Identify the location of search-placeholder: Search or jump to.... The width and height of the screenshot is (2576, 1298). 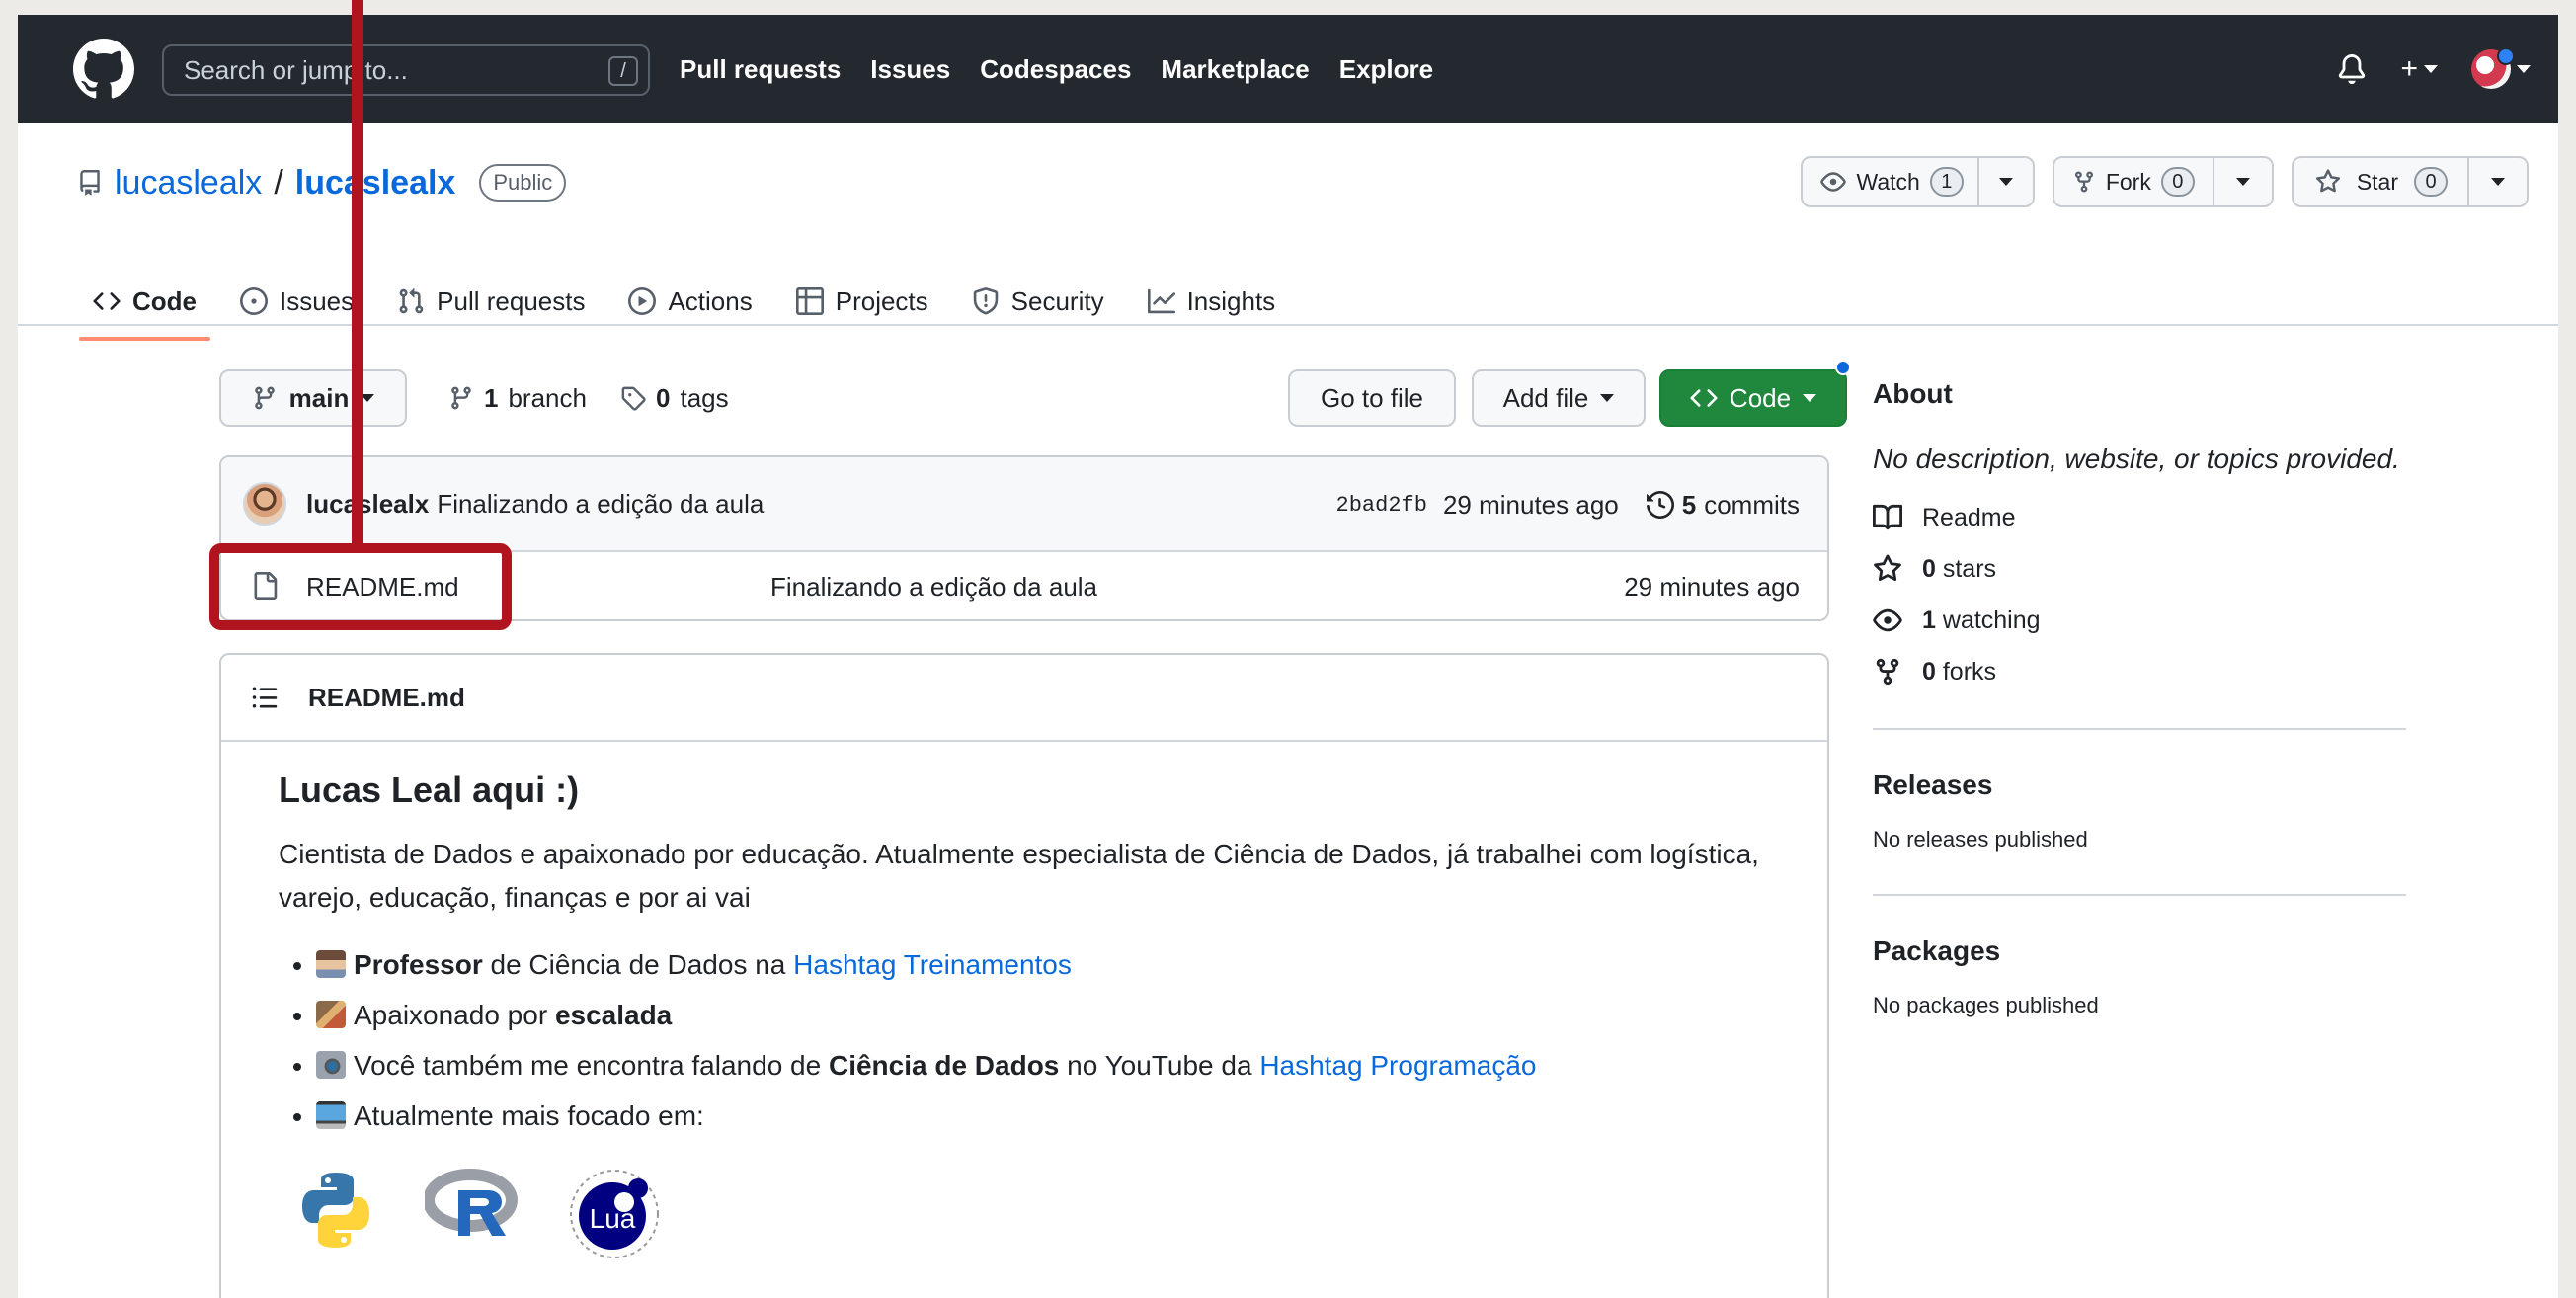
(296, 70).